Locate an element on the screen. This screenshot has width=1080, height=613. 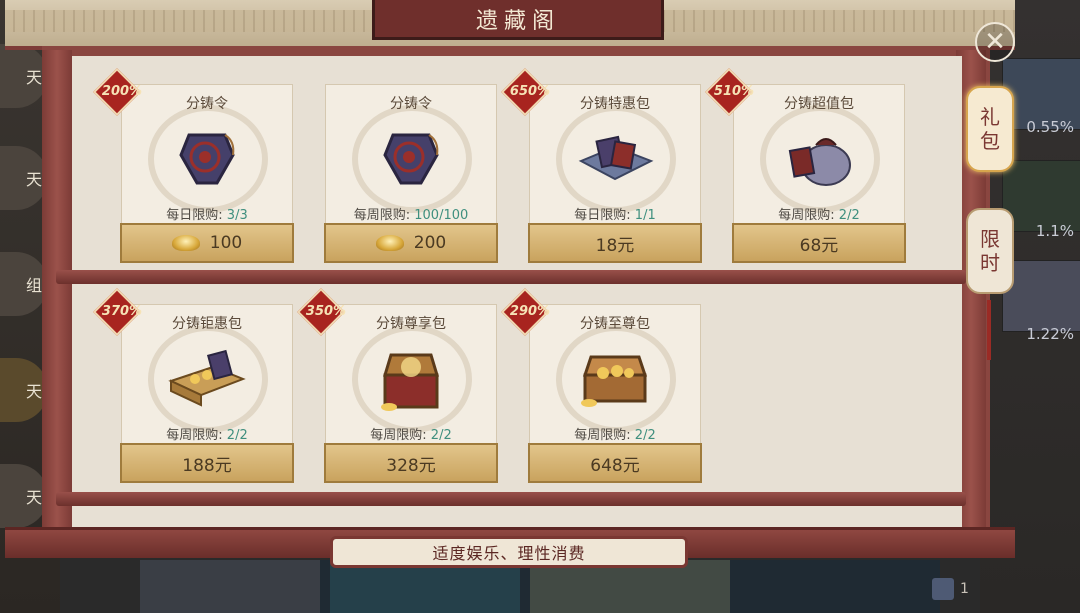
buy-button: 100 is located at coordinates (207, 243).